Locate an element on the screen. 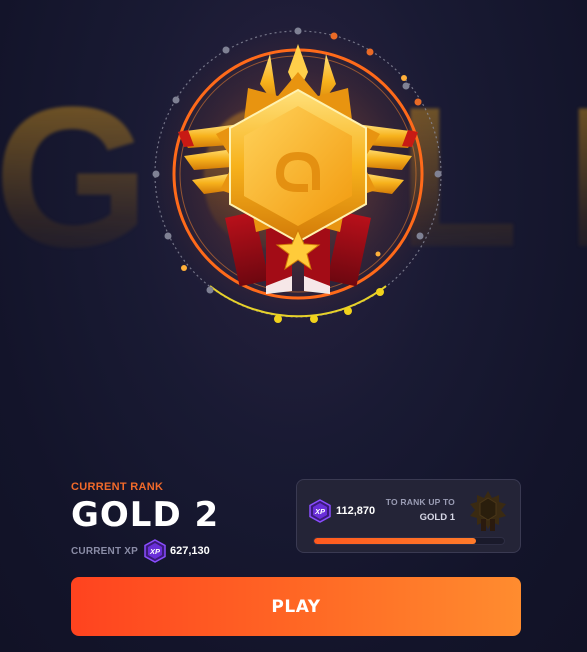 This screenshot has width=587, height=652. rank-progress-card: XP 112,870 TO RANK UP TO GOLD 1 is located at coordinates (408, 516).